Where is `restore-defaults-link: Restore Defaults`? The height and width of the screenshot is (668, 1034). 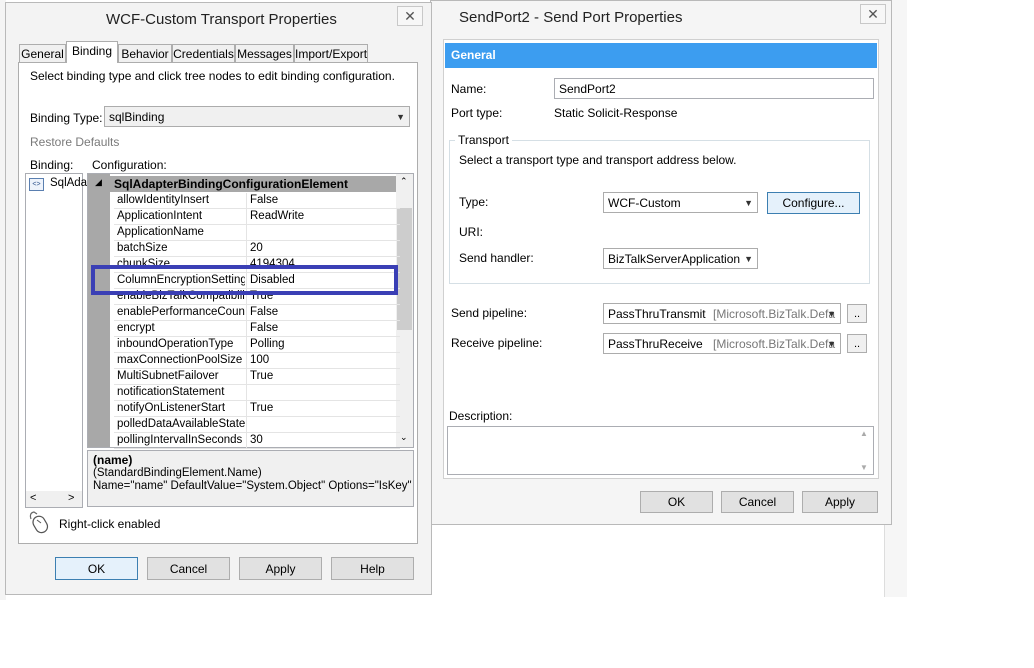 restore-defaults-link: Restore Defaults is located at coordinates (74, 142).